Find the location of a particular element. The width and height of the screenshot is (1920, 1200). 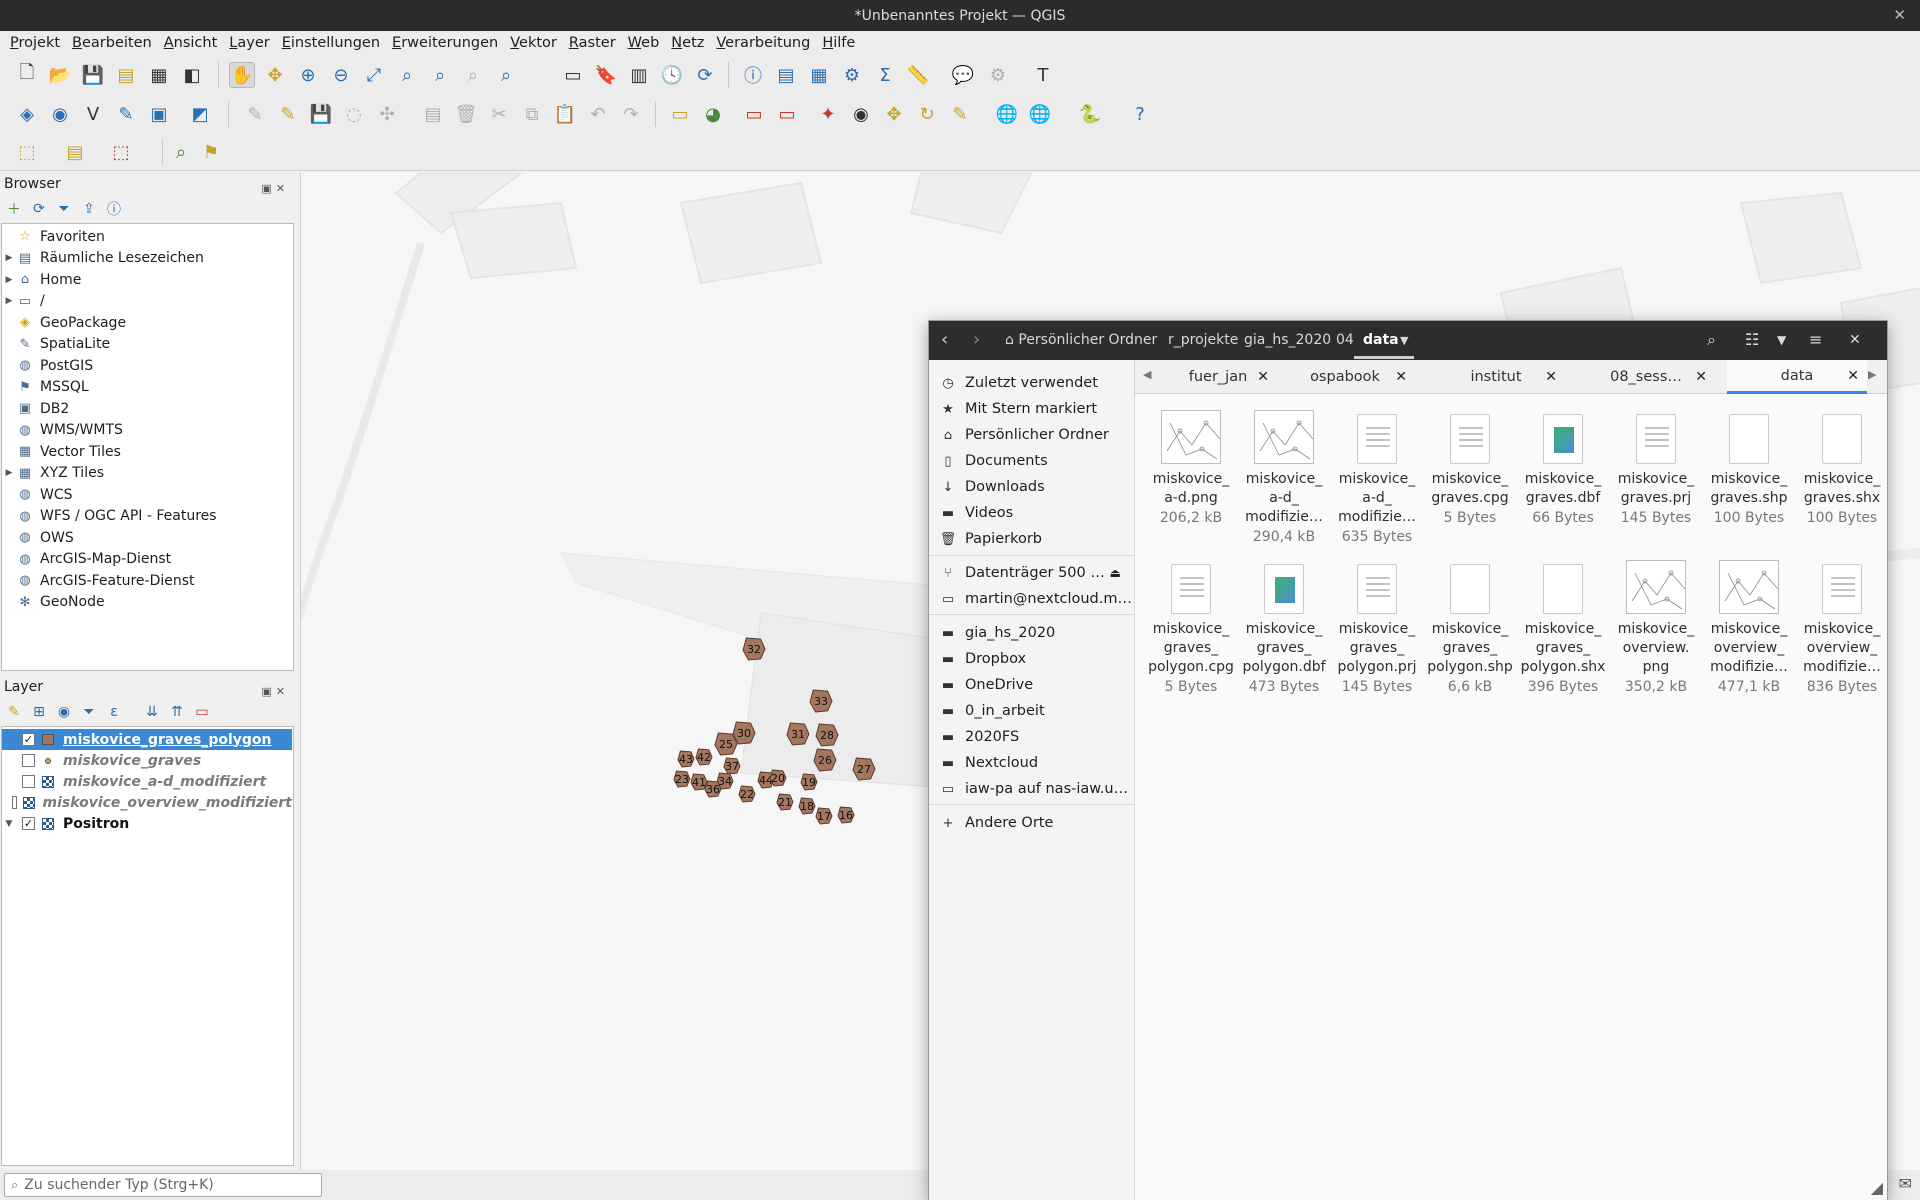

zoom-full-icon: ⤢ is located at coordinates (374, 75).